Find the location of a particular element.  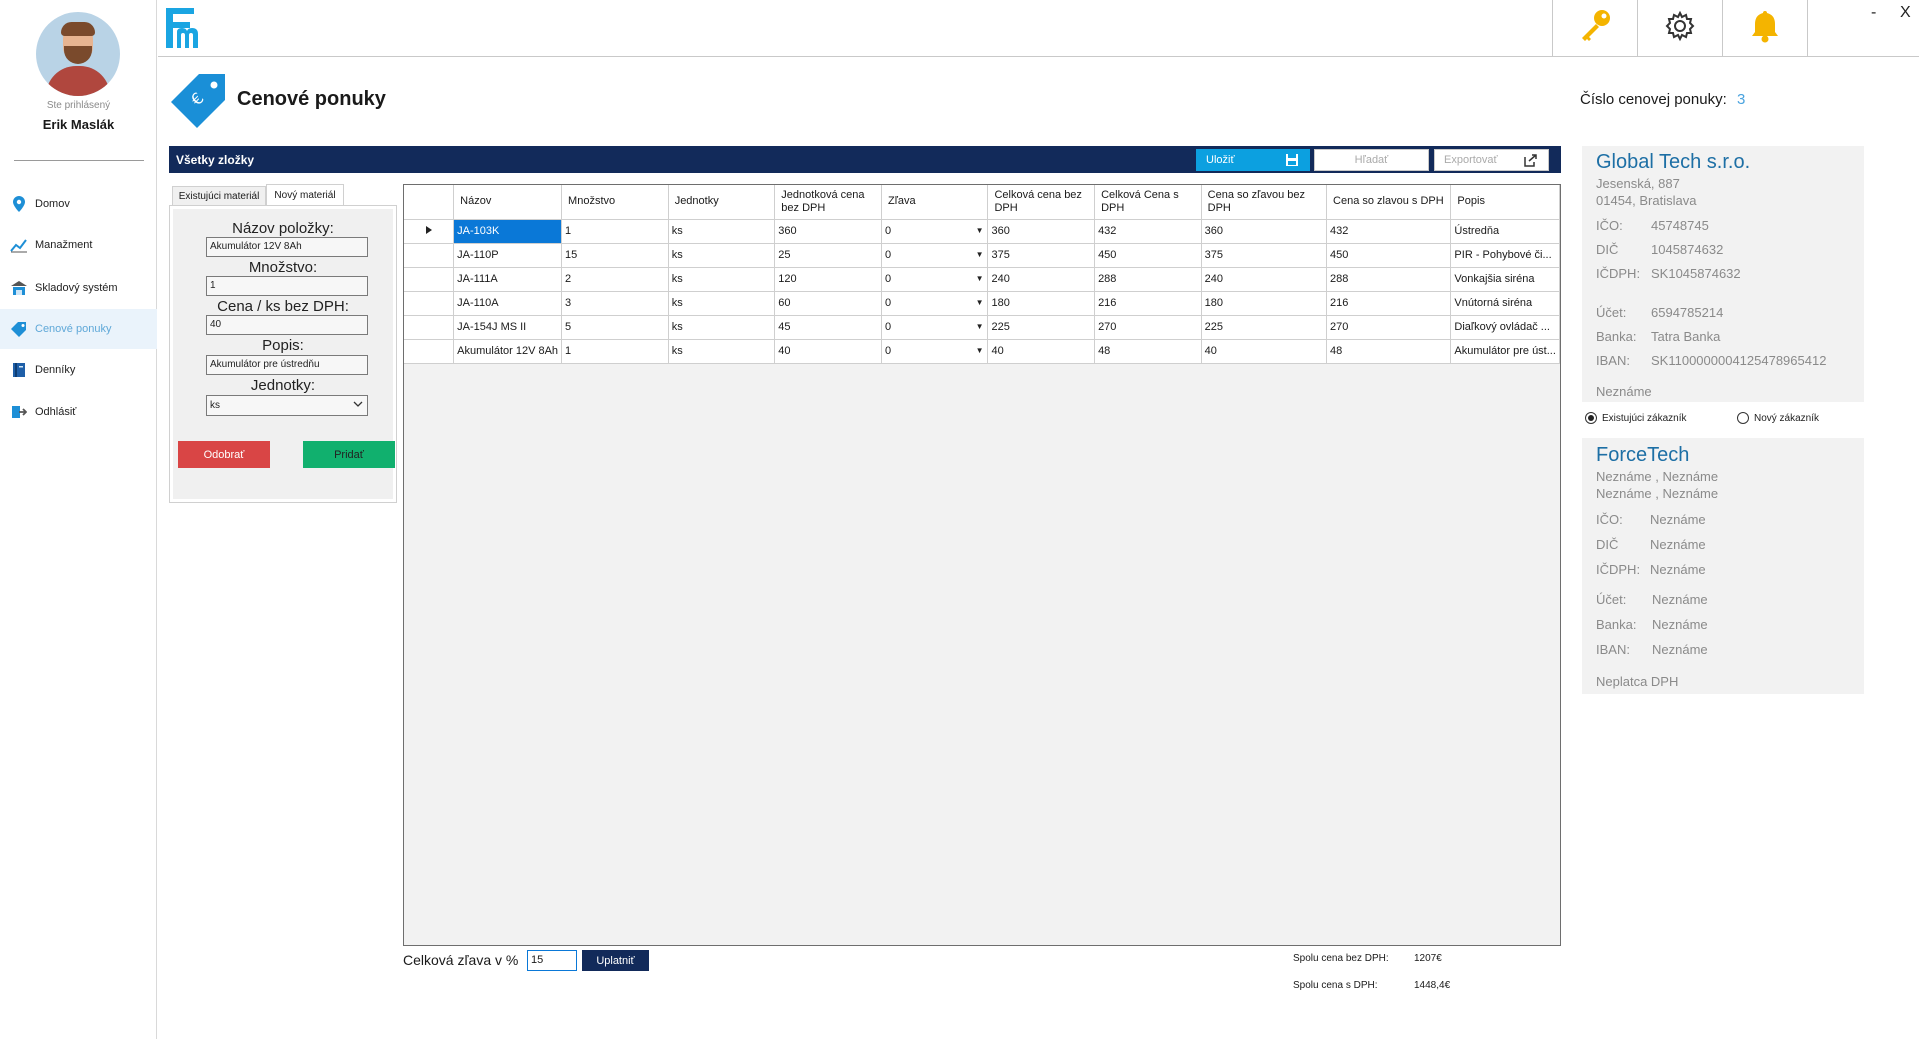

settings-button is located at coordinates (1679, 28).